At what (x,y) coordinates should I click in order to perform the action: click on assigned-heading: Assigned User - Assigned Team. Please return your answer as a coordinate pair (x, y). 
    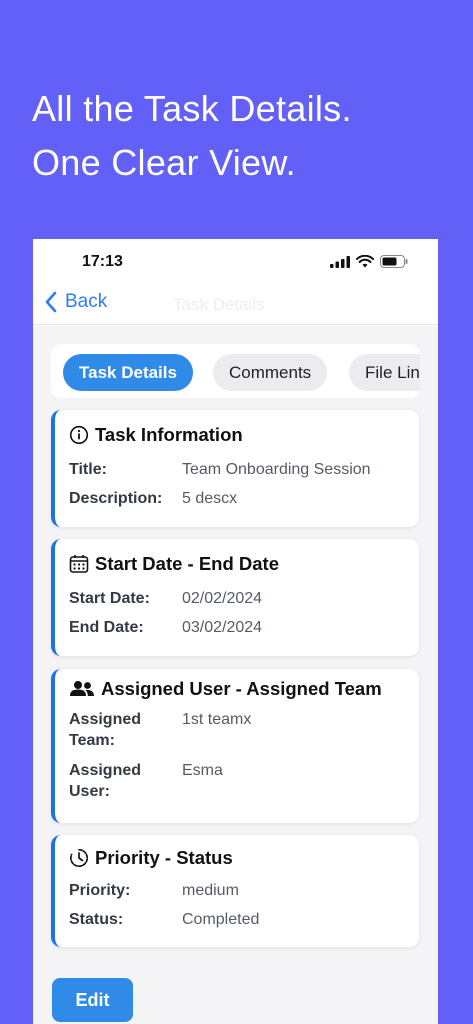
    Looking at the image, I should click on (225, 689).